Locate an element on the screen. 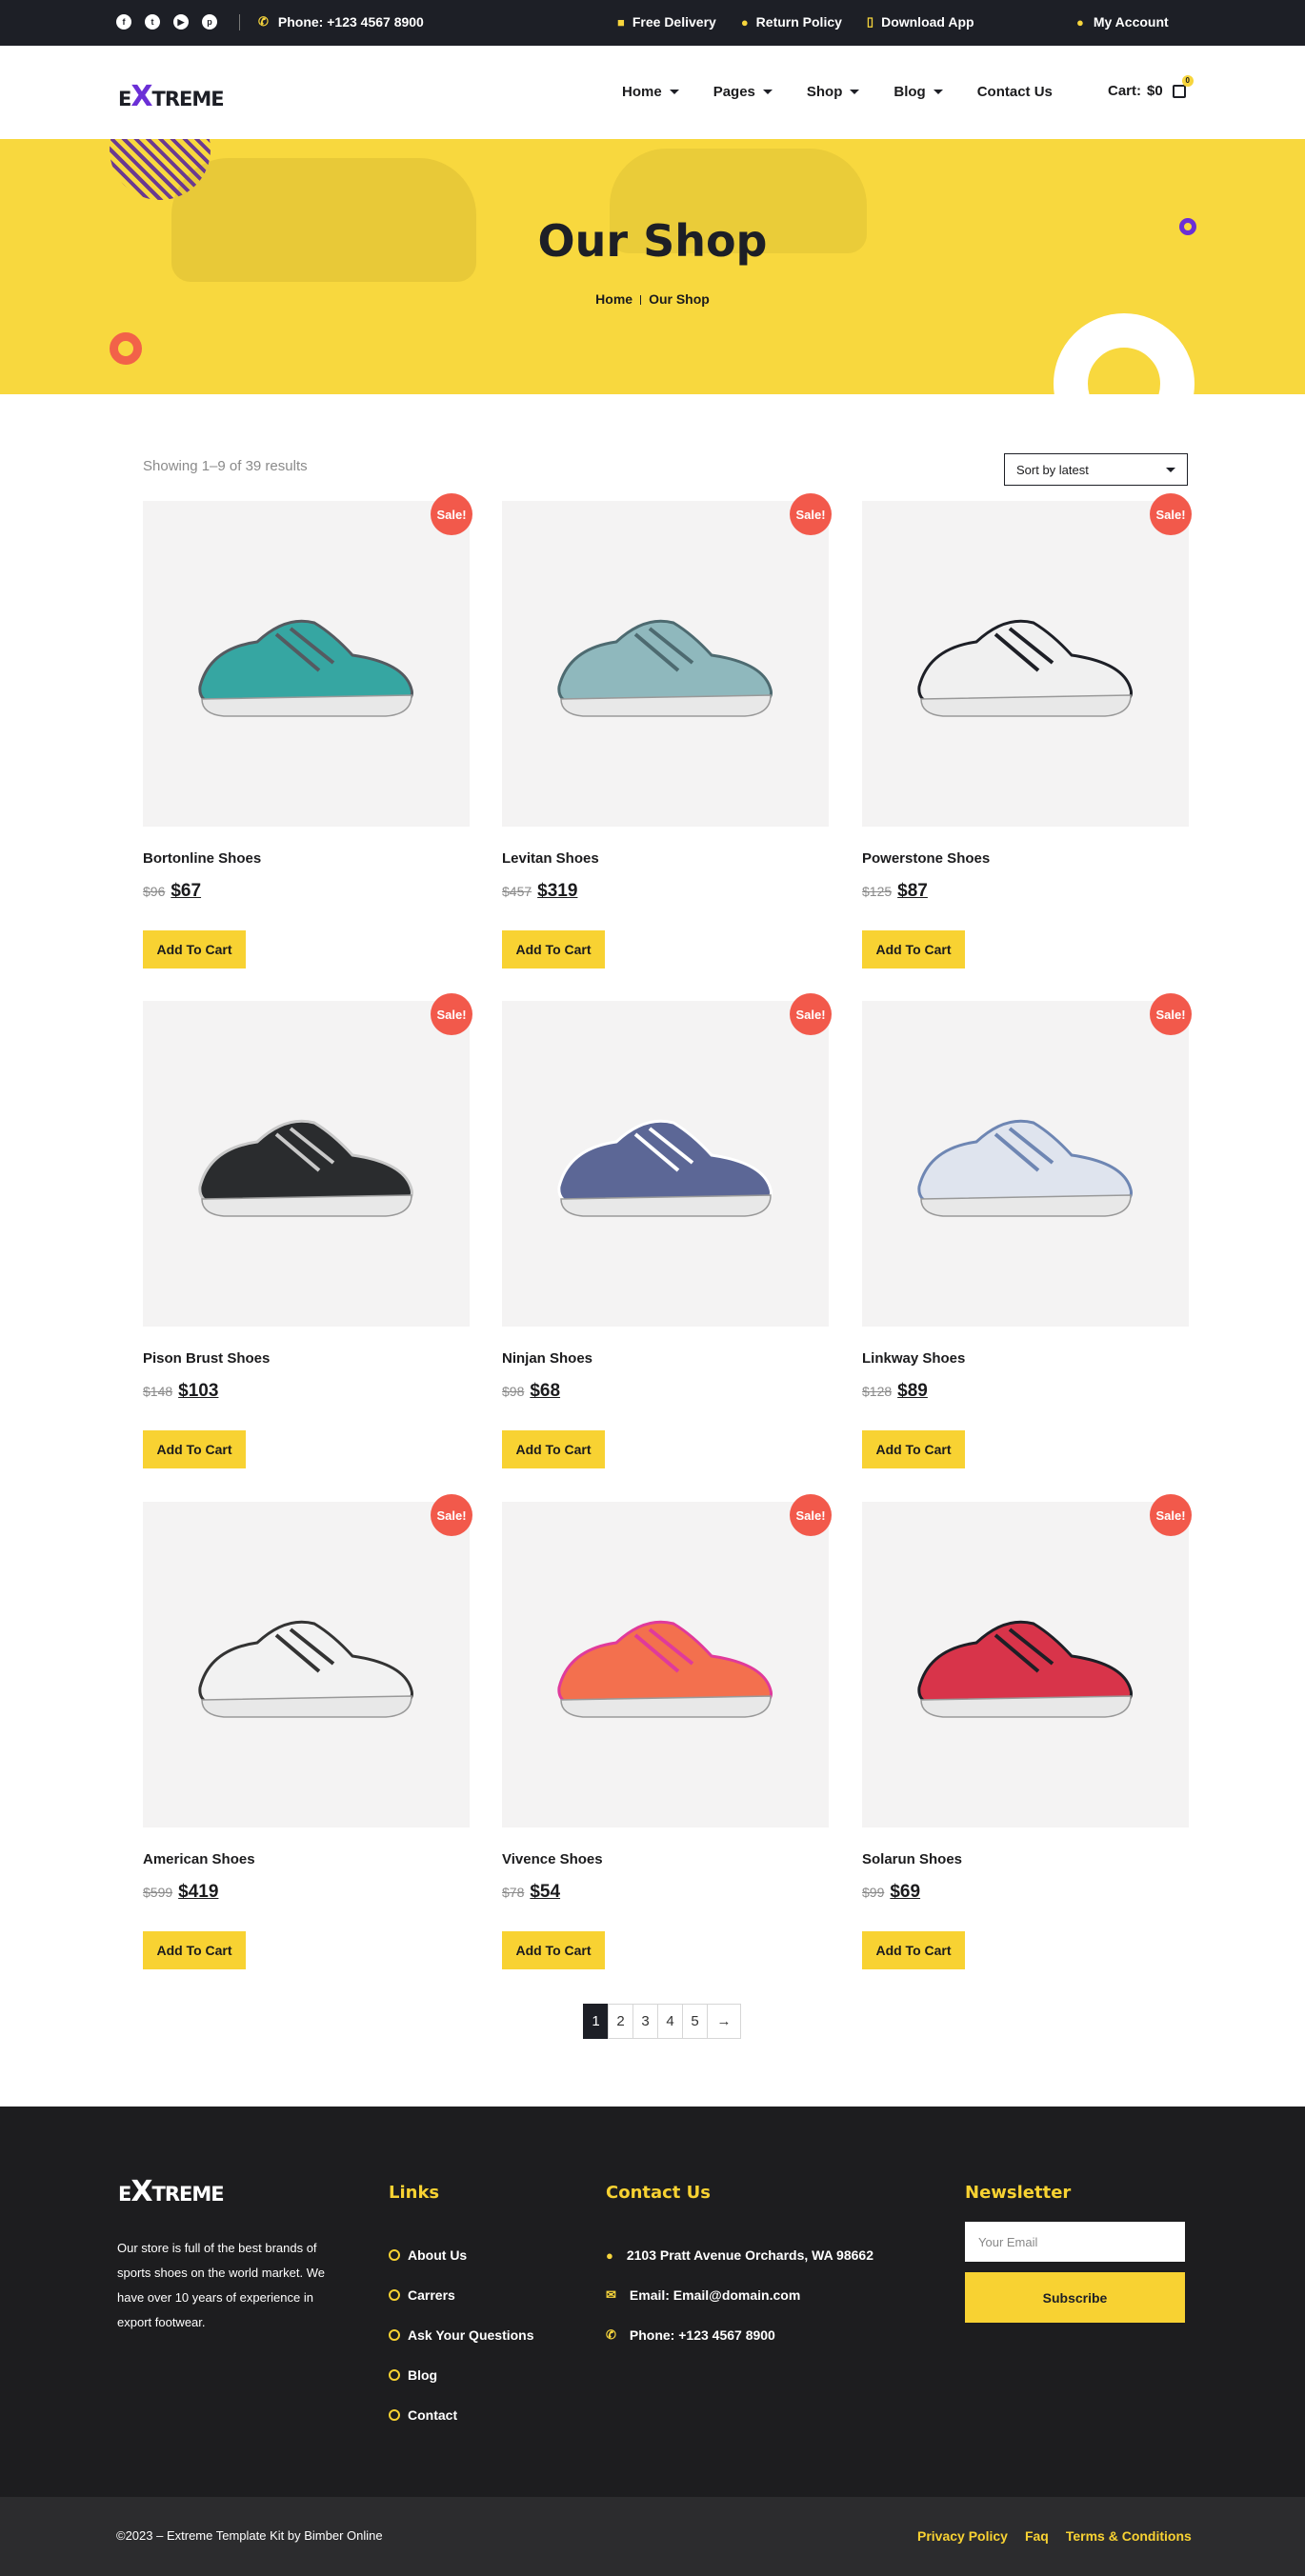 Image resolution: width=1305 pixels, height=2576 pixels. page-3-button: 3 is located at coordinates (645, 2021).